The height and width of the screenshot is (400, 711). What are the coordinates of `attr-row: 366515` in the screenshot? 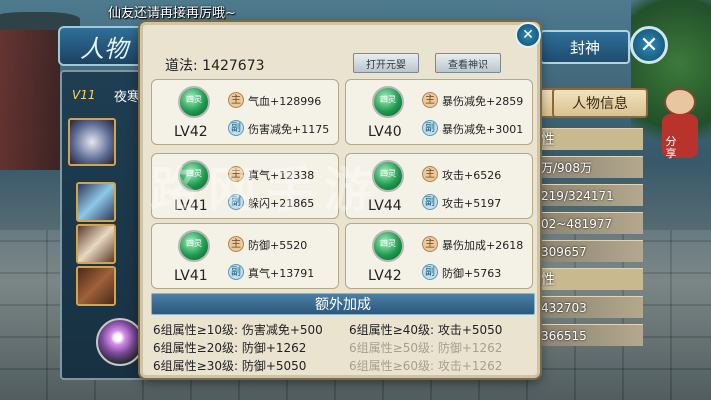 It's located at (589, 335).